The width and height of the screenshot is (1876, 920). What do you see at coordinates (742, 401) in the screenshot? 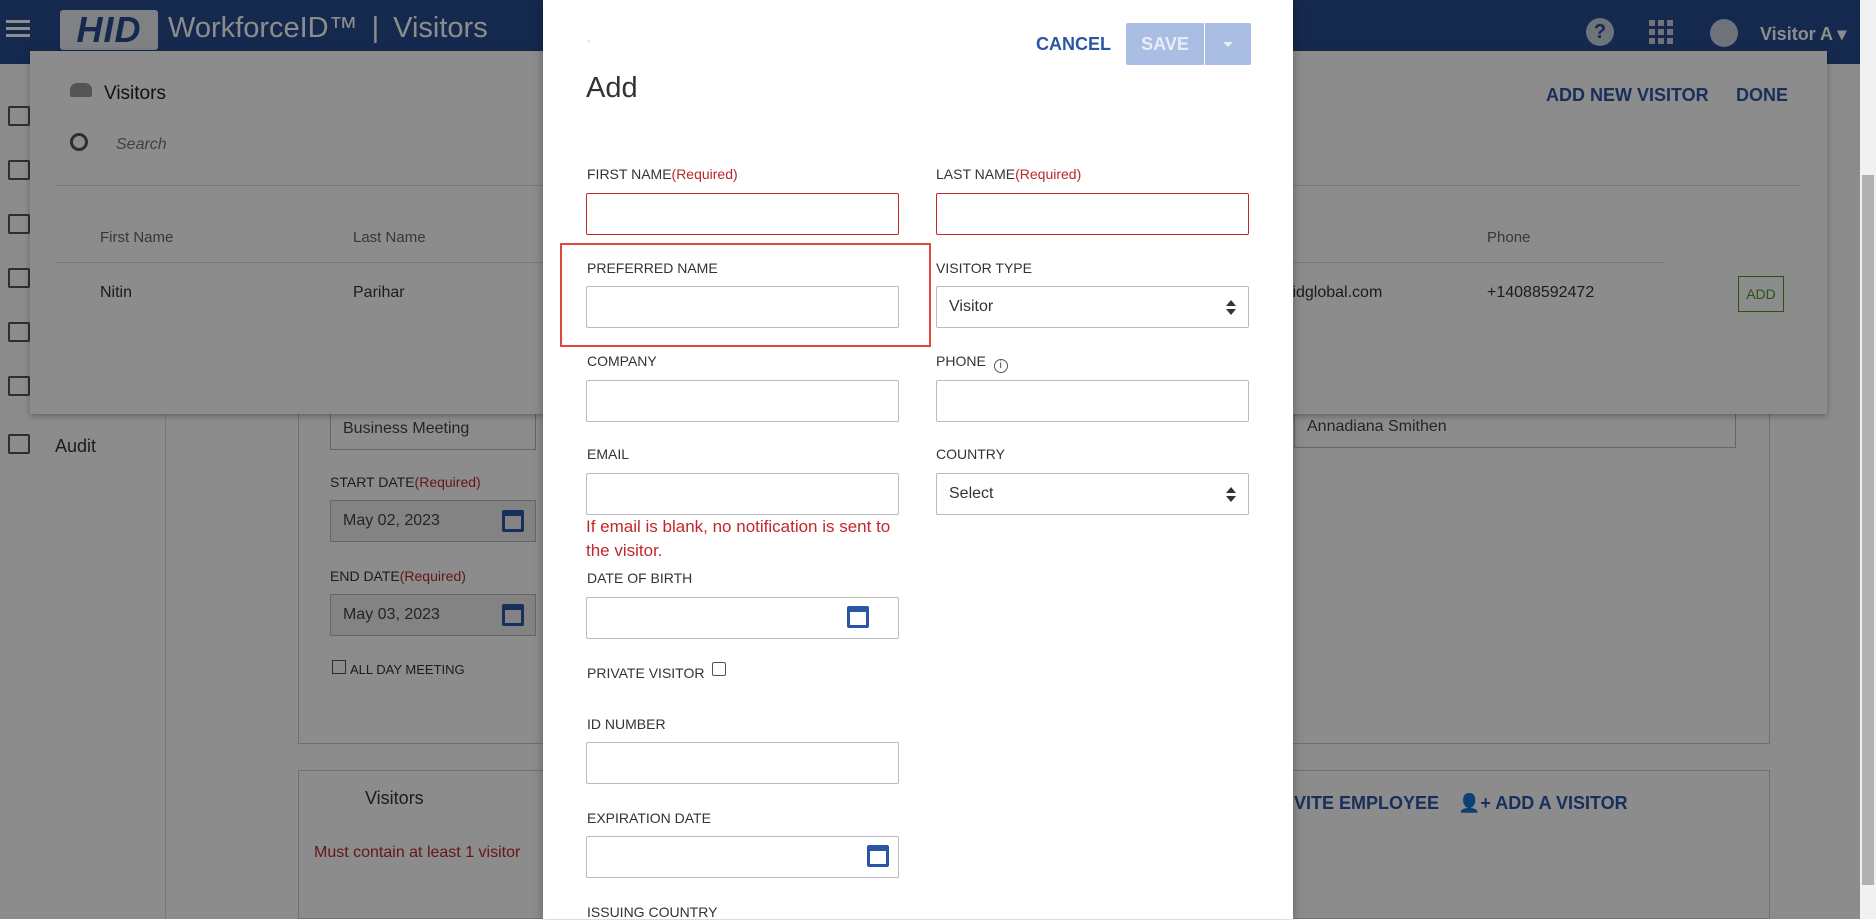
I see `company-input` at bounding box center [742, 401].